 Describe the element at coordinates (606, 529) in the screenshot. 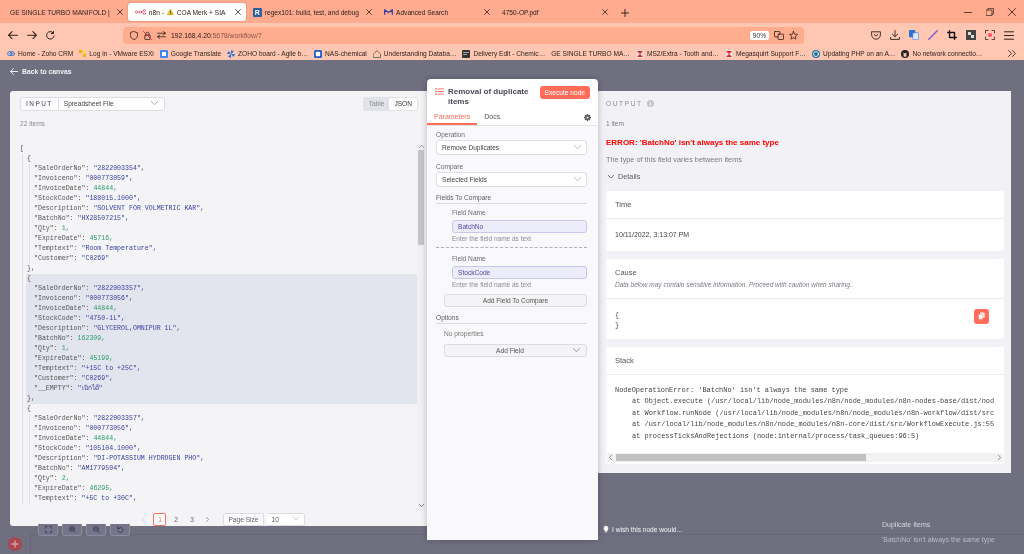

I see `lightbulb-icon` at that location.